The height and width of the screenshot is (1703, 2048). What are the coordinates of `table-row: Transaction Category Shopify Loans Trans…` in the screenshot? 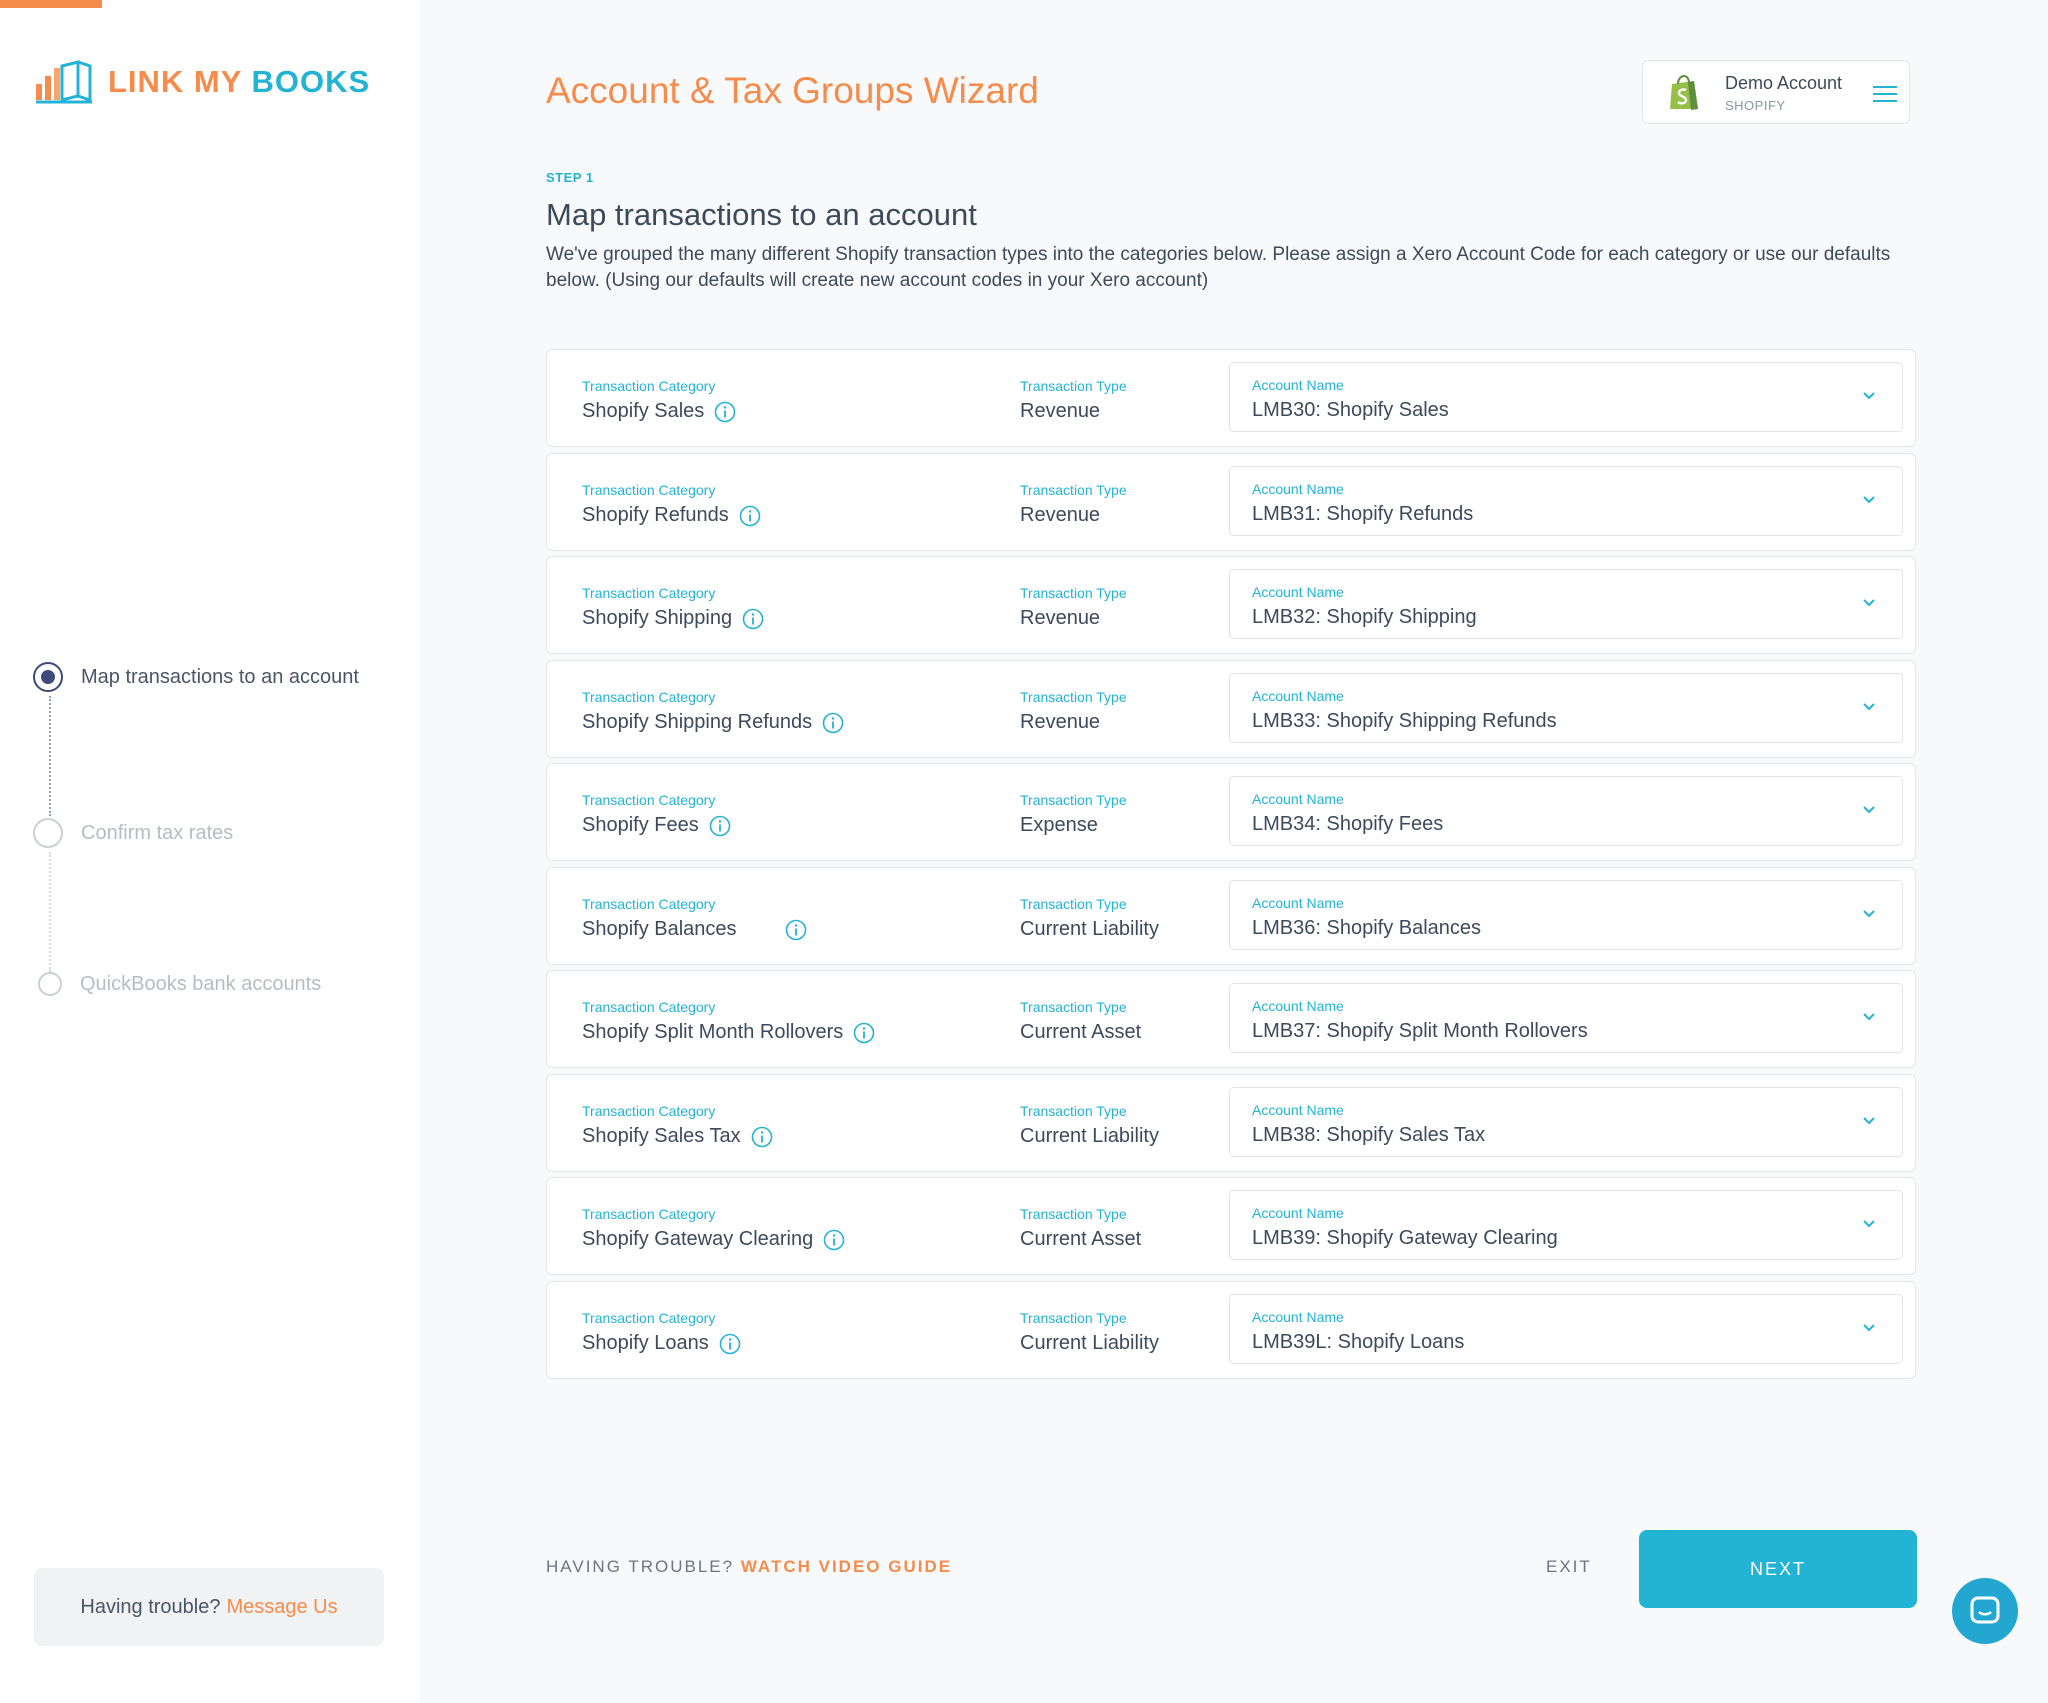 It's located at (1231, 1330).